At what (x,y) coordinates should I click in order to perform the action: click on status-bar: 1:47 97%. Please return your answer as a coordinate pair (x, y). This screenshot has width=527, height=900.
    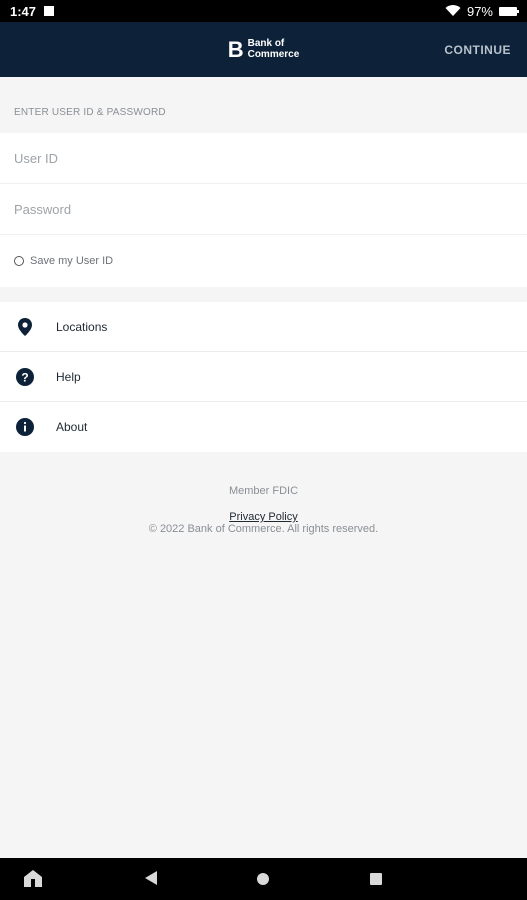
    Looking at the image, I should click on (263, 11).